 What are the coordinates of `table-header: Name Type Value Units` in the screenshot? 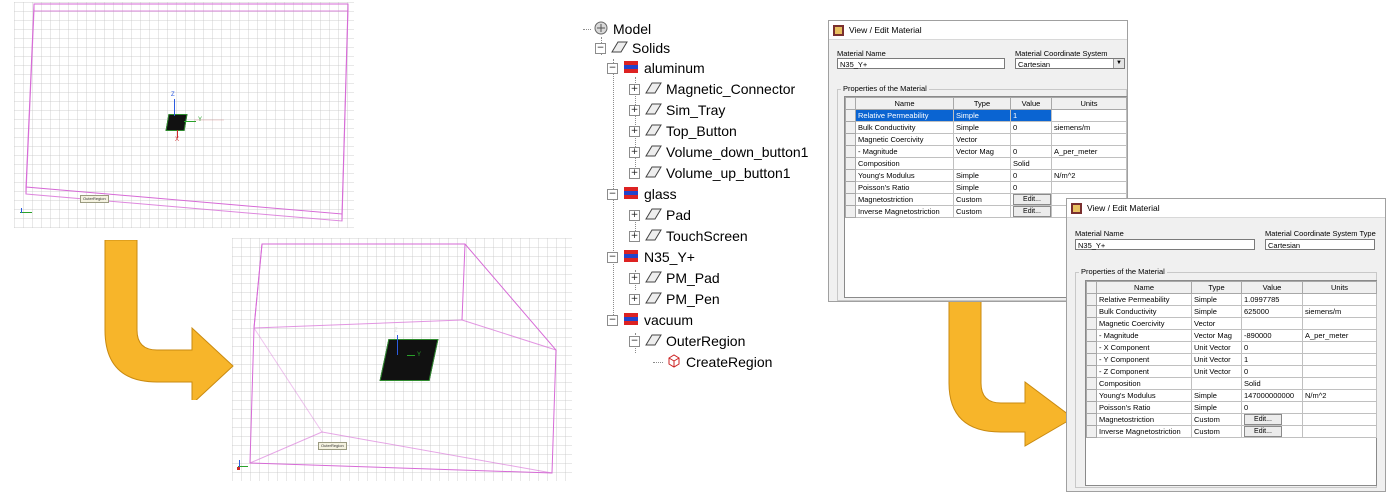 It's located at (986, 103).